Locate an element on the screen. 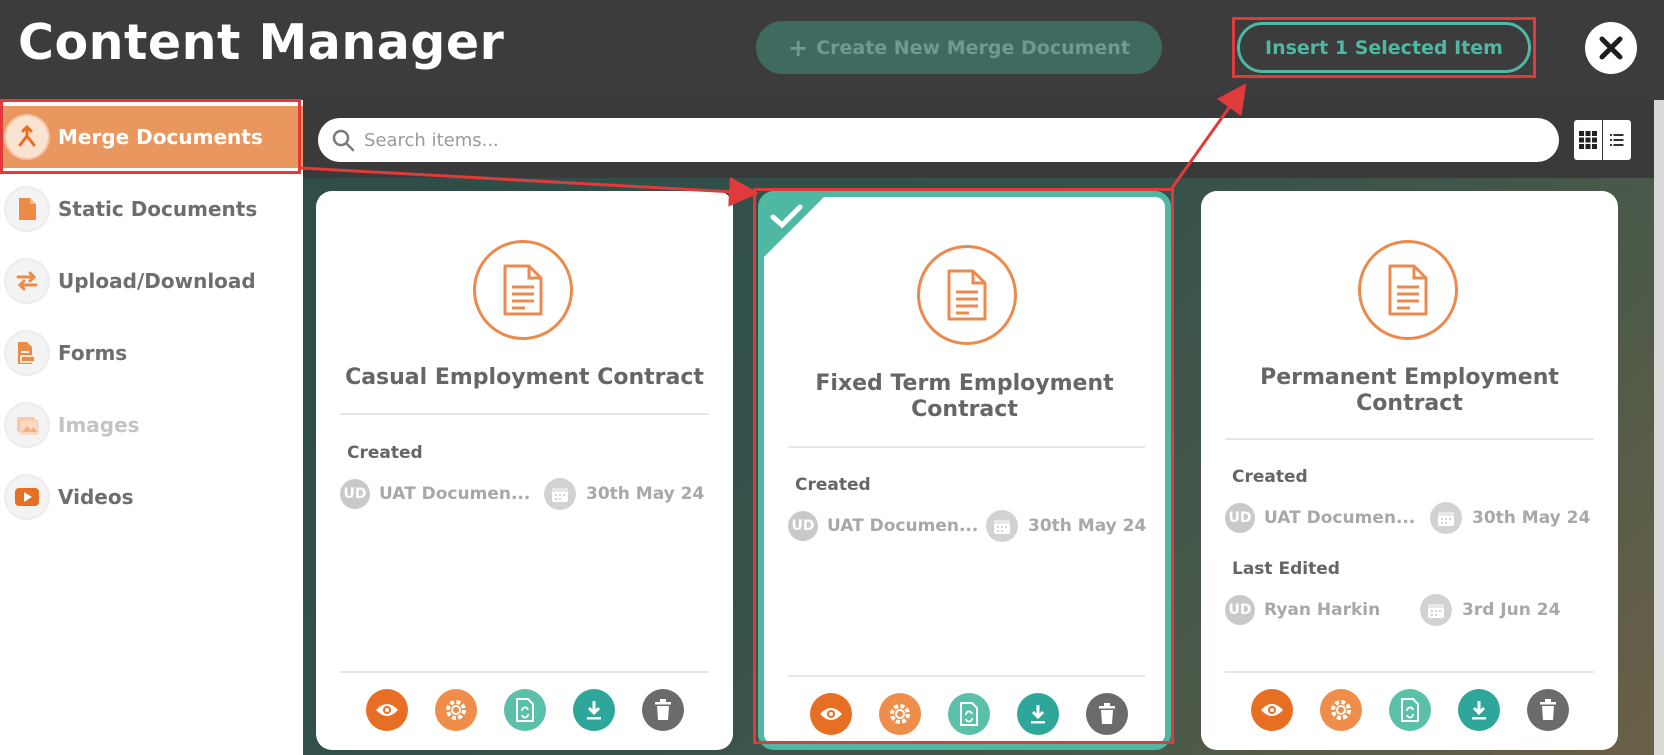 The image size is (1664, 755). create-merge-document-button: + Create New Merge Document is located at coordinates (959, 47).